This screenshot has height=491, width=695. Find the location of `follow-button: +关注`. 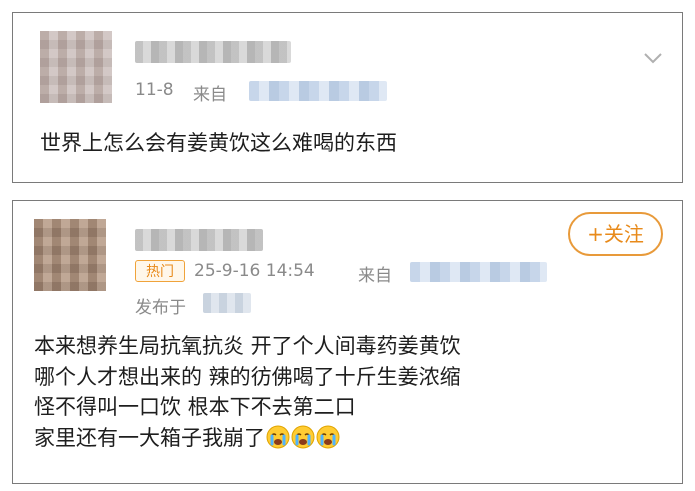

follow-button: +关注 is located at coordinates (615, 234).